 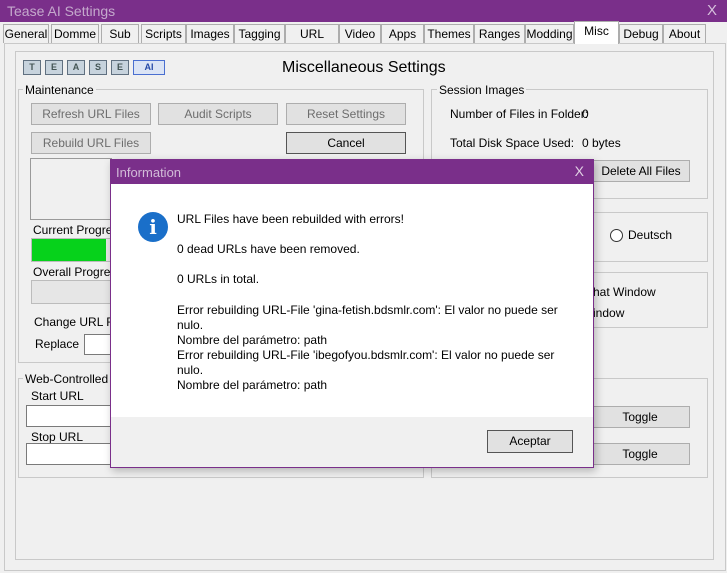 What do you see at coordinates (641, 171) in the screenshot?
I see `delete-all-files-button: Delete All Files` at bounding box center [641, 171].